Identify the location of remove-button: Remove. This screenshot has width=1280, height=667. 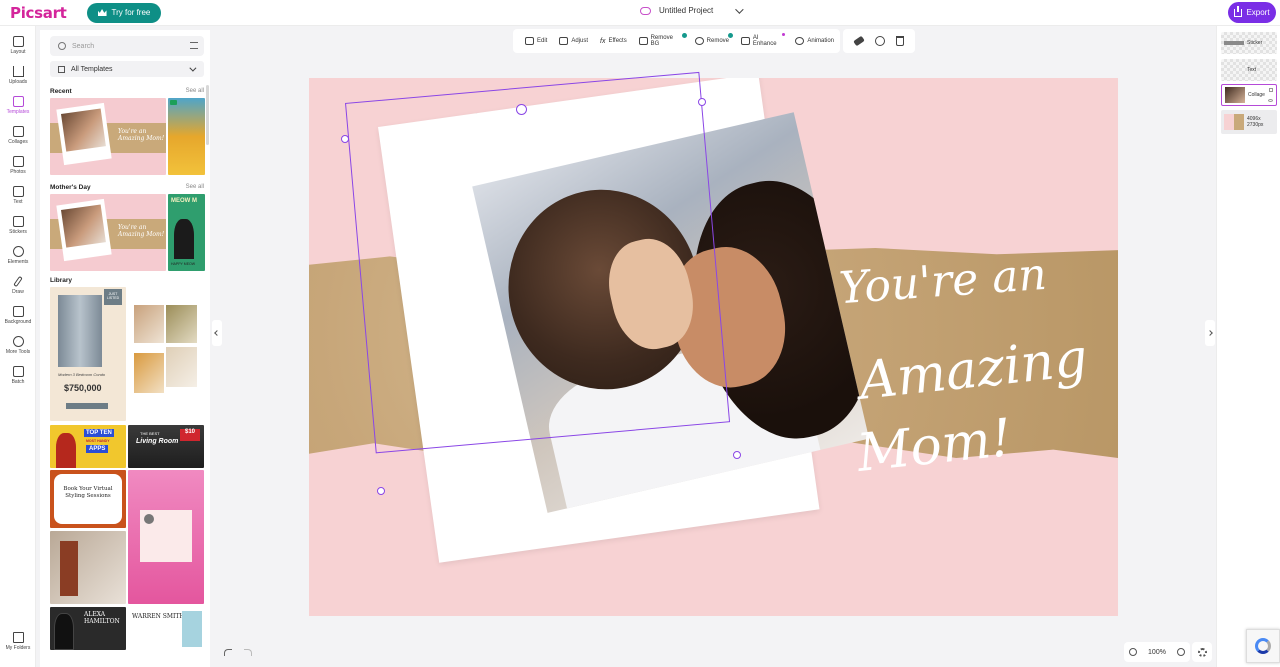
(712, 41).